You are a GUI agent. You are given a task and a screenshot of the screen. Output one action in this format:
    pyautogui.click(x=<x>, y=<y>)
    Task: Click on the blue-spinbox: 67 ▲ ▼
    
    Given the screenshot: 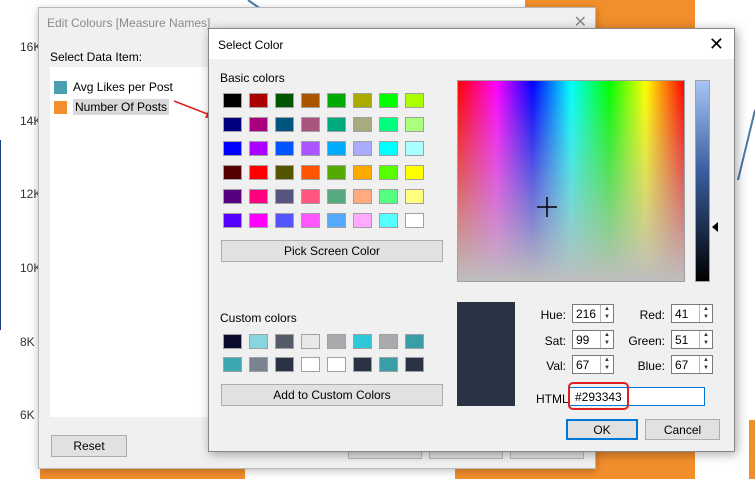 What is the action you would take?
    pyautogui.click(x=692, y=364)
    